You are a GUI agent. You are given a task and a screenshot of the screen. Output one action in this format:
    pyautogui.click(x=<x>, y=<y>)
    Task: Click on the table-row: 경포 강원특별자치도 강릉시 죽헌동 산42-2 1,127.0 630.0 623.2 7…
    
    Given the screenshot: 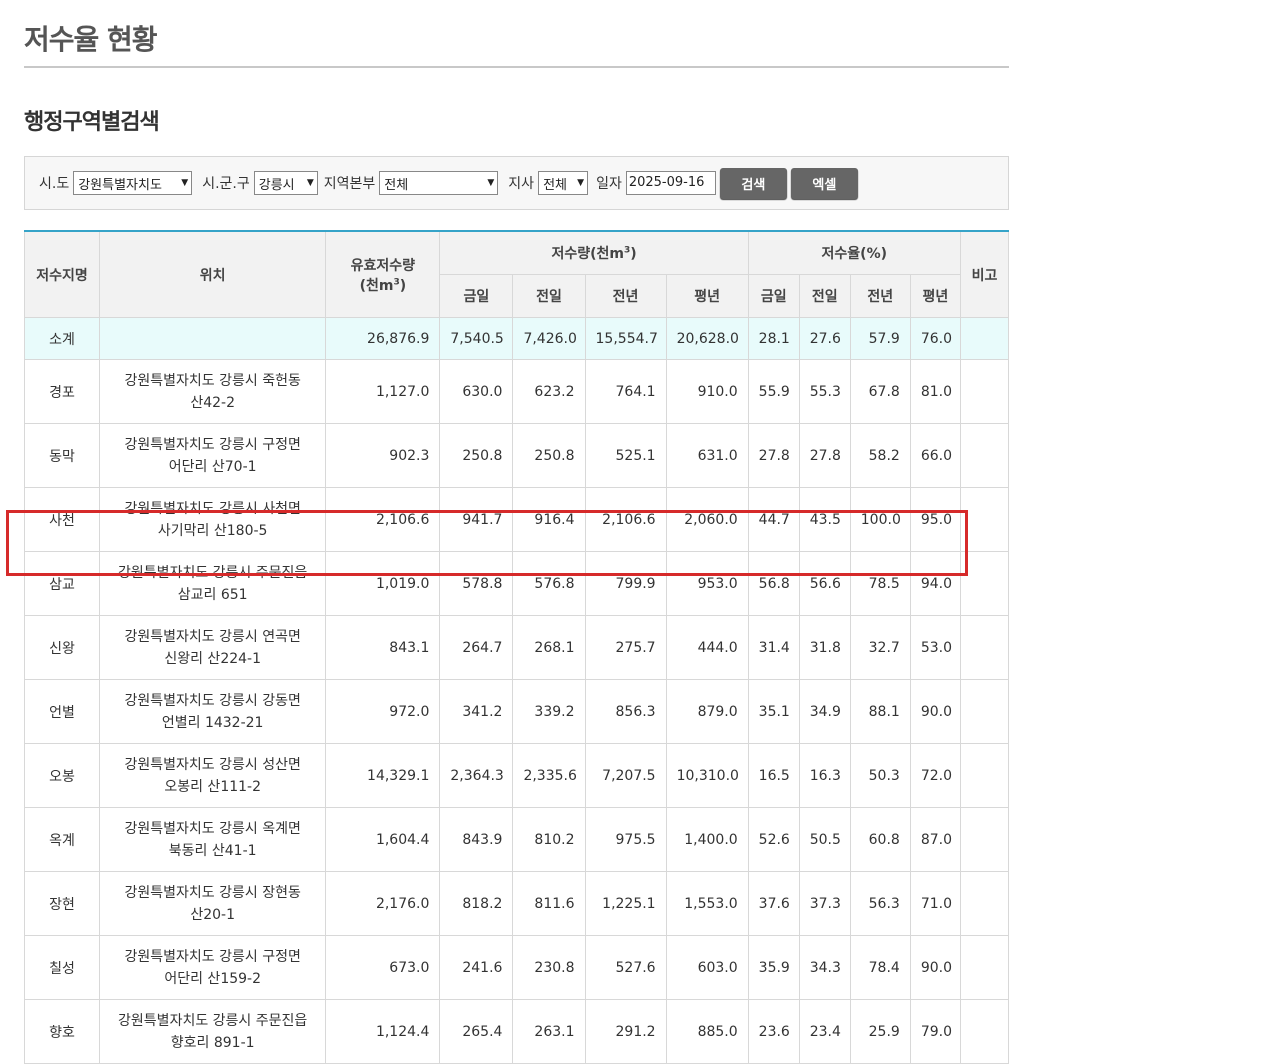 What is the action you would take?
    pyautogui.click(x=516, y=391)
    